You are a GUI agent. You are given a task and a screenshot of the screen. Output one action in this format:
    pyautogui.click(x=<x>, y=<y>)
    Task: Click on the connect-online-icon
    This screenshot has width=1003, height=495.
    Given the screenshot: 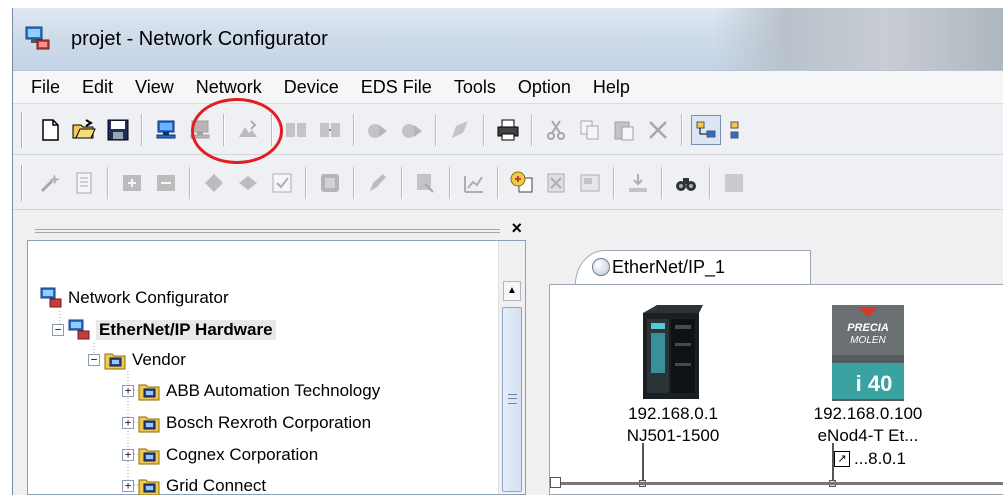 What is the action you would take?
    pyautogui.click(x=166, y=130)
    